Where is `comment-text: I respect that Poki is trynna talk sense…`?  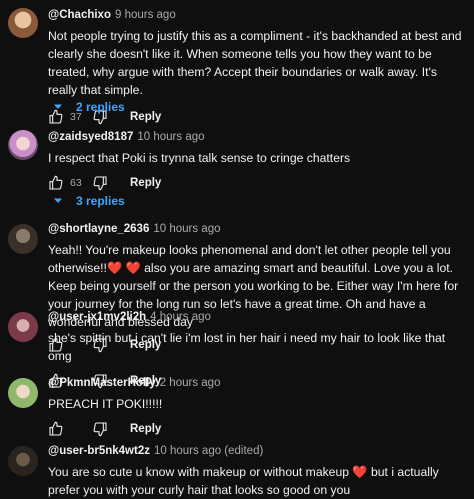 comment-text: I respect that Poki is trynna talk sense… is located at coordinates (199, 158).